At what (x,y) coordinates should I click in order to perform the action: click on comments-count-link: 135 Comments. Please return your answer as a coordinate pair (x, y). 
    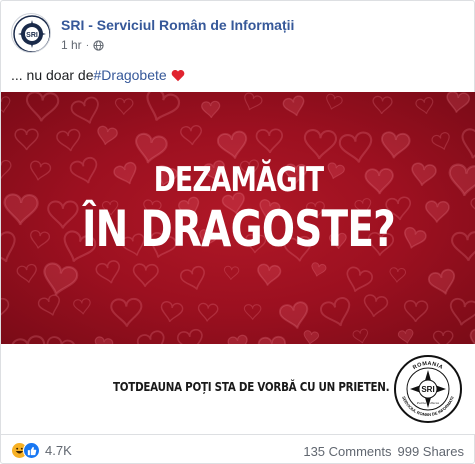
    Looking at the image, I should click on (347, 451).